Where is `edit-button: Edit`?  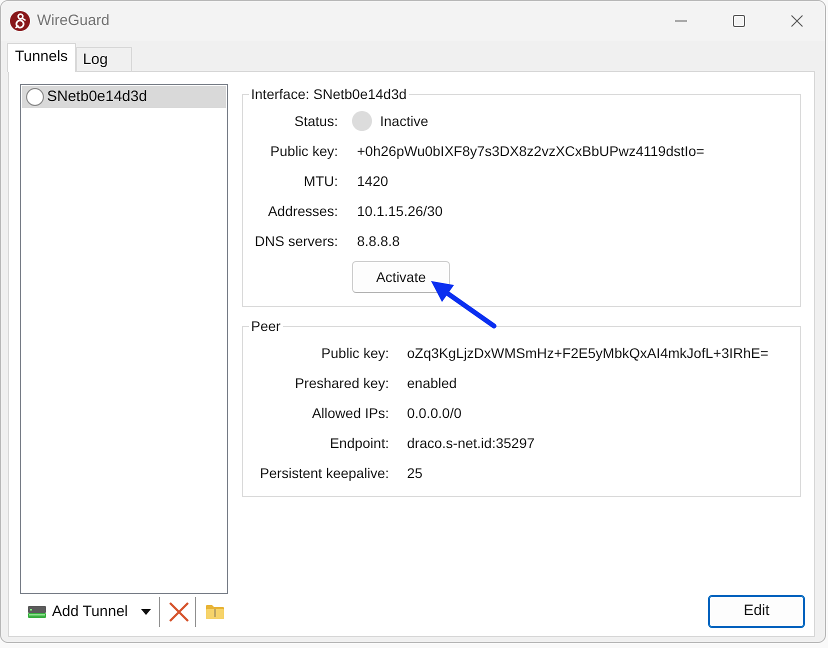
edit-button: Edit is located at coordinates (756, 611).